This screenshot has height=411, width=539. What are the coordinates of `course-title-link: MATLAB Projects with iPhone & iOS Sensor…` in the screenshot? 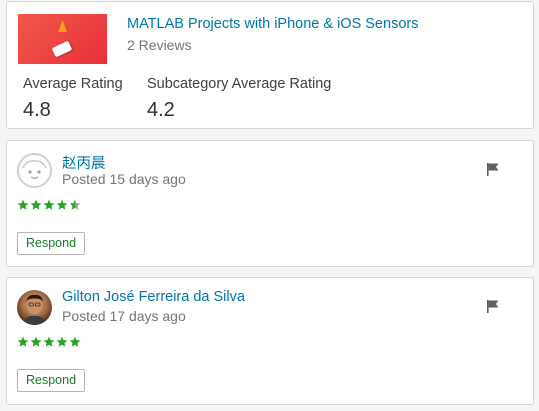 It's located at (272, 24).